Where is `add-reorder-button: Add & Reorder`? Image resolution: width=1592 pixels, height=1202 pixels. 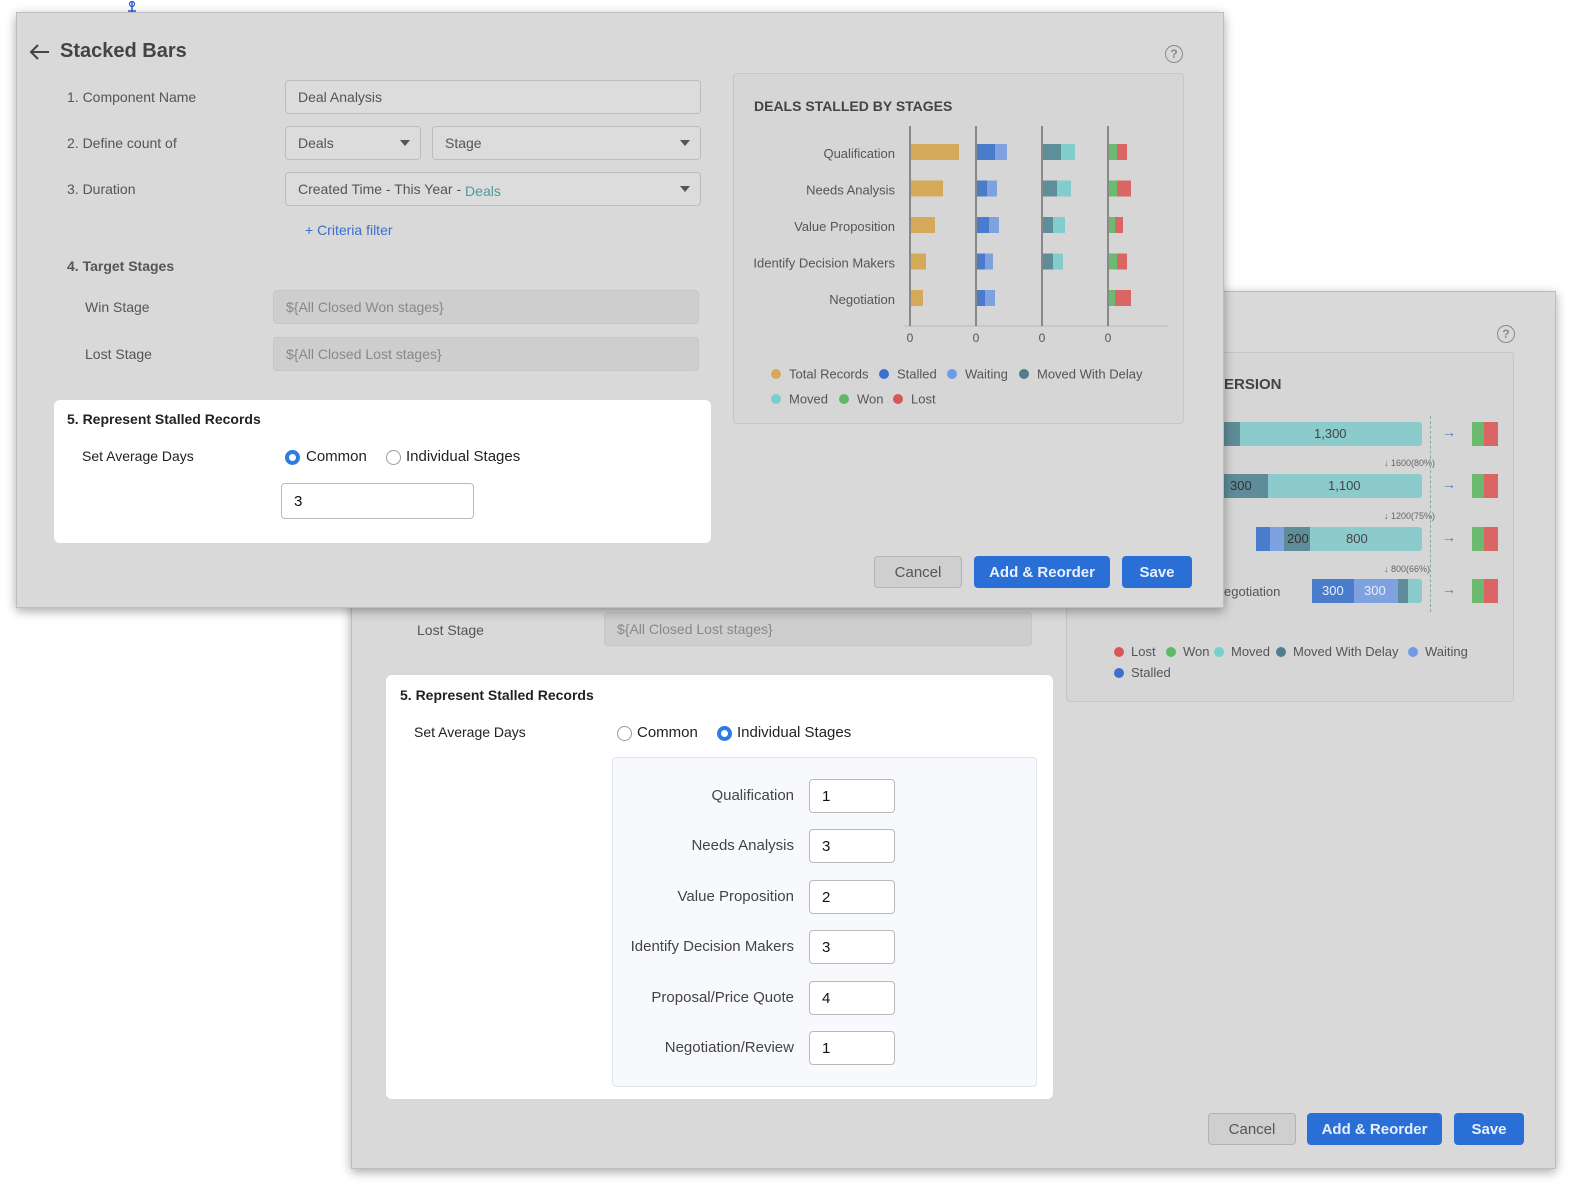
add-reorder-button: Add & Reorder is located at coordinates (1042, 572).